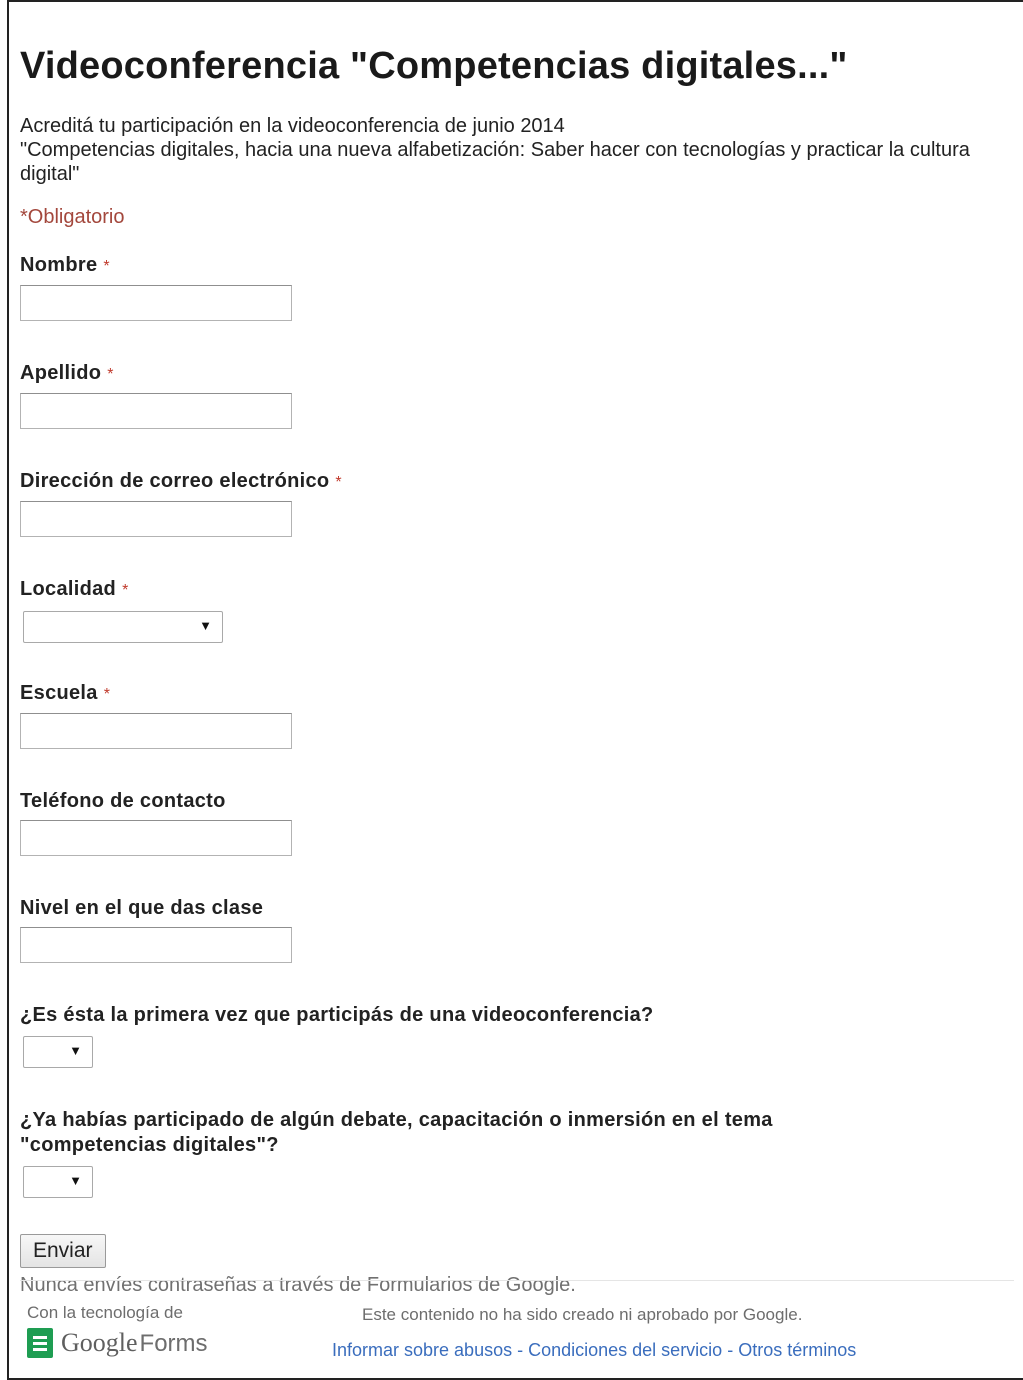 Image resolution: width=1023 pixels, height=1380 pixels. Describe the element at coordinates (515, 266) in the screenshot. I see `question-label: Nombre *` at that location.